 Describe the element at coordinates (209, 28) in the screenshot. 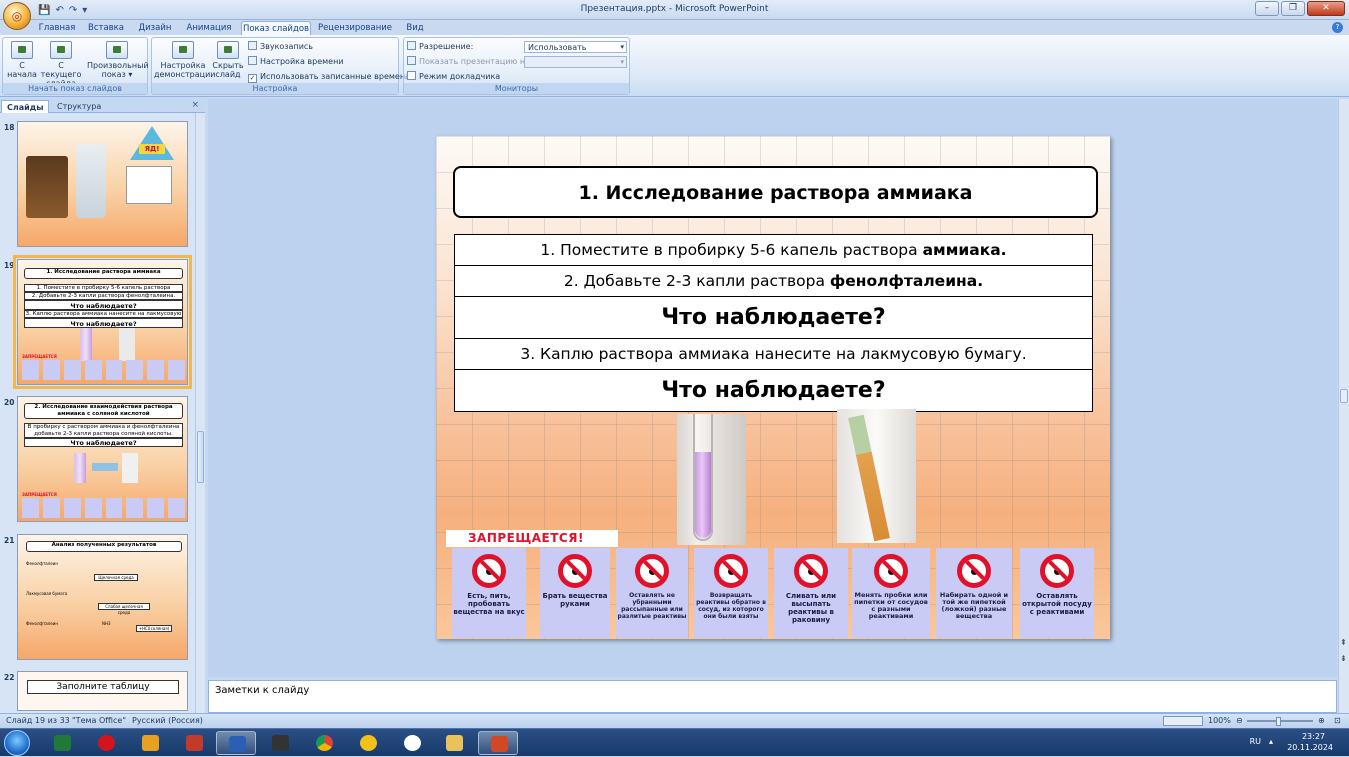

I see `tab-animation: Анимация` at that location.